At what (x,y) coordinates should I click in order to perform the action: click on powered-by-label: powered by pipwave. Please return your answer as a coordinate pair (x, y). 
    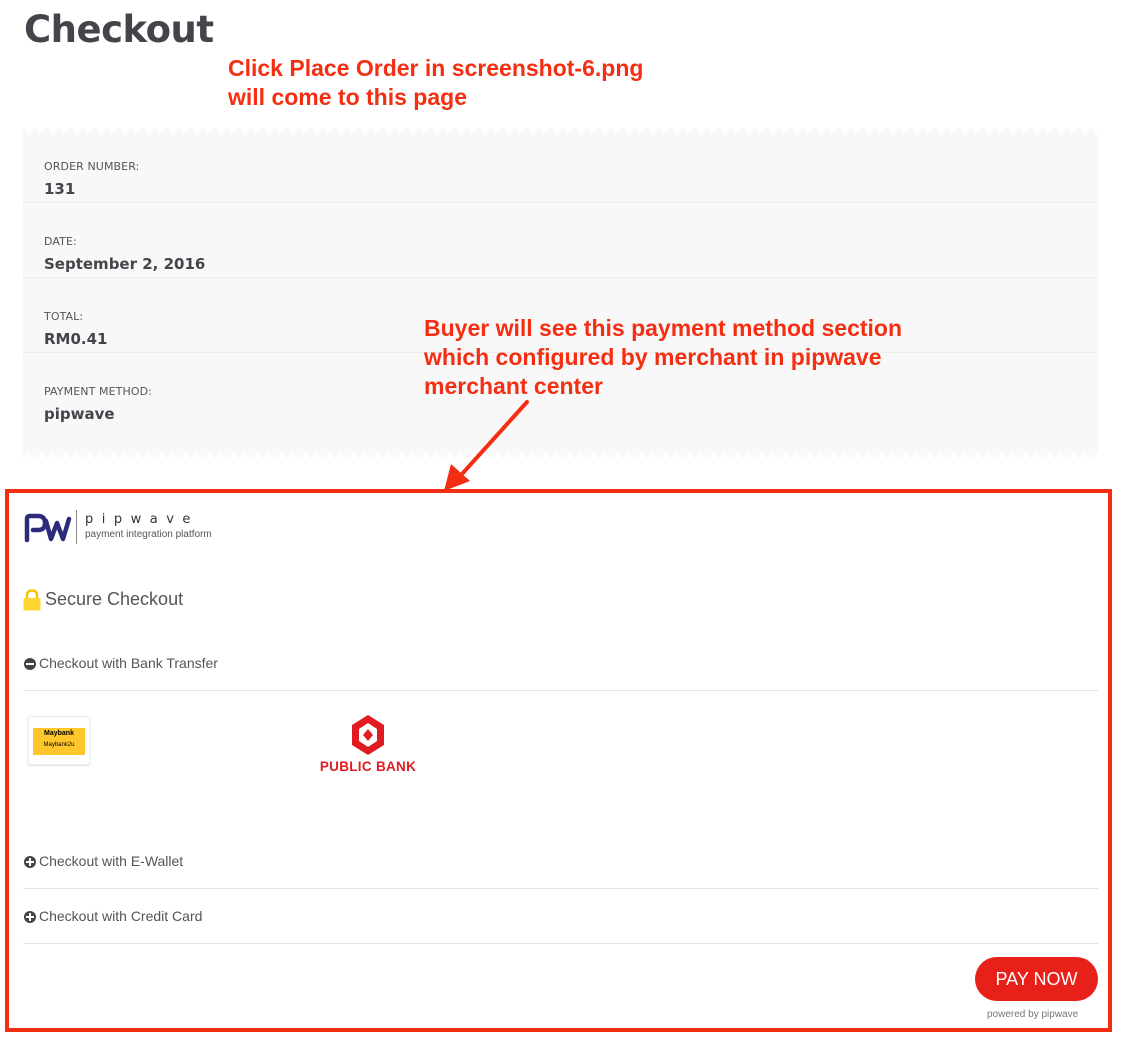
    Looking at the image, I should click on (1033, 1014).